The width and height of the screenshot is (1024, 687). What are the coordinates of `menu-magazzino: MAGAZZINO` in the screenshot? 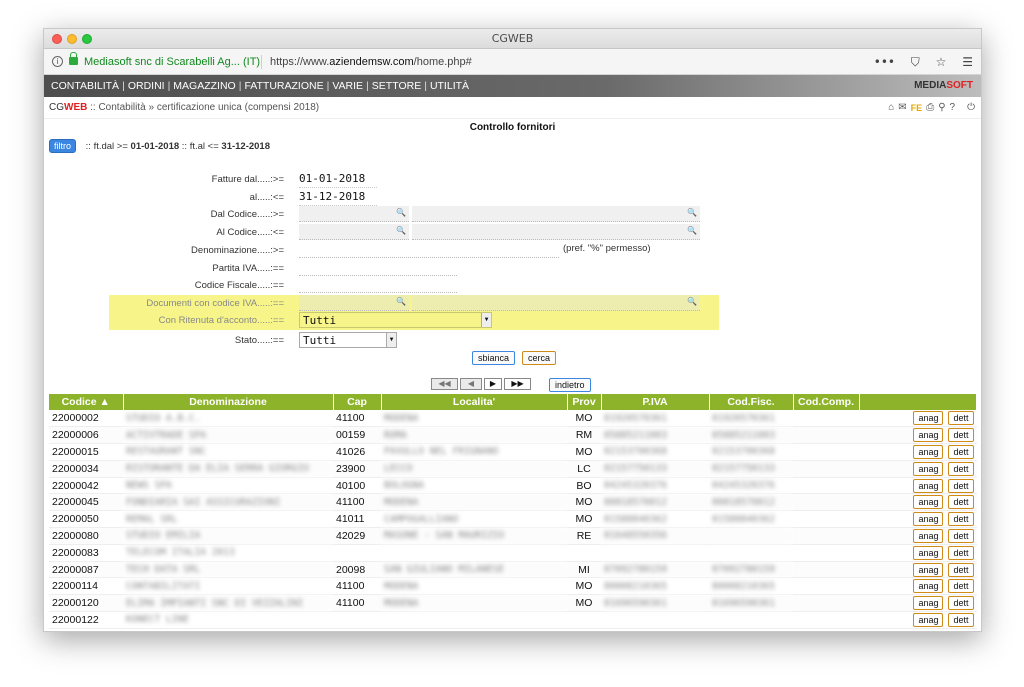 It's located at (204, 86).